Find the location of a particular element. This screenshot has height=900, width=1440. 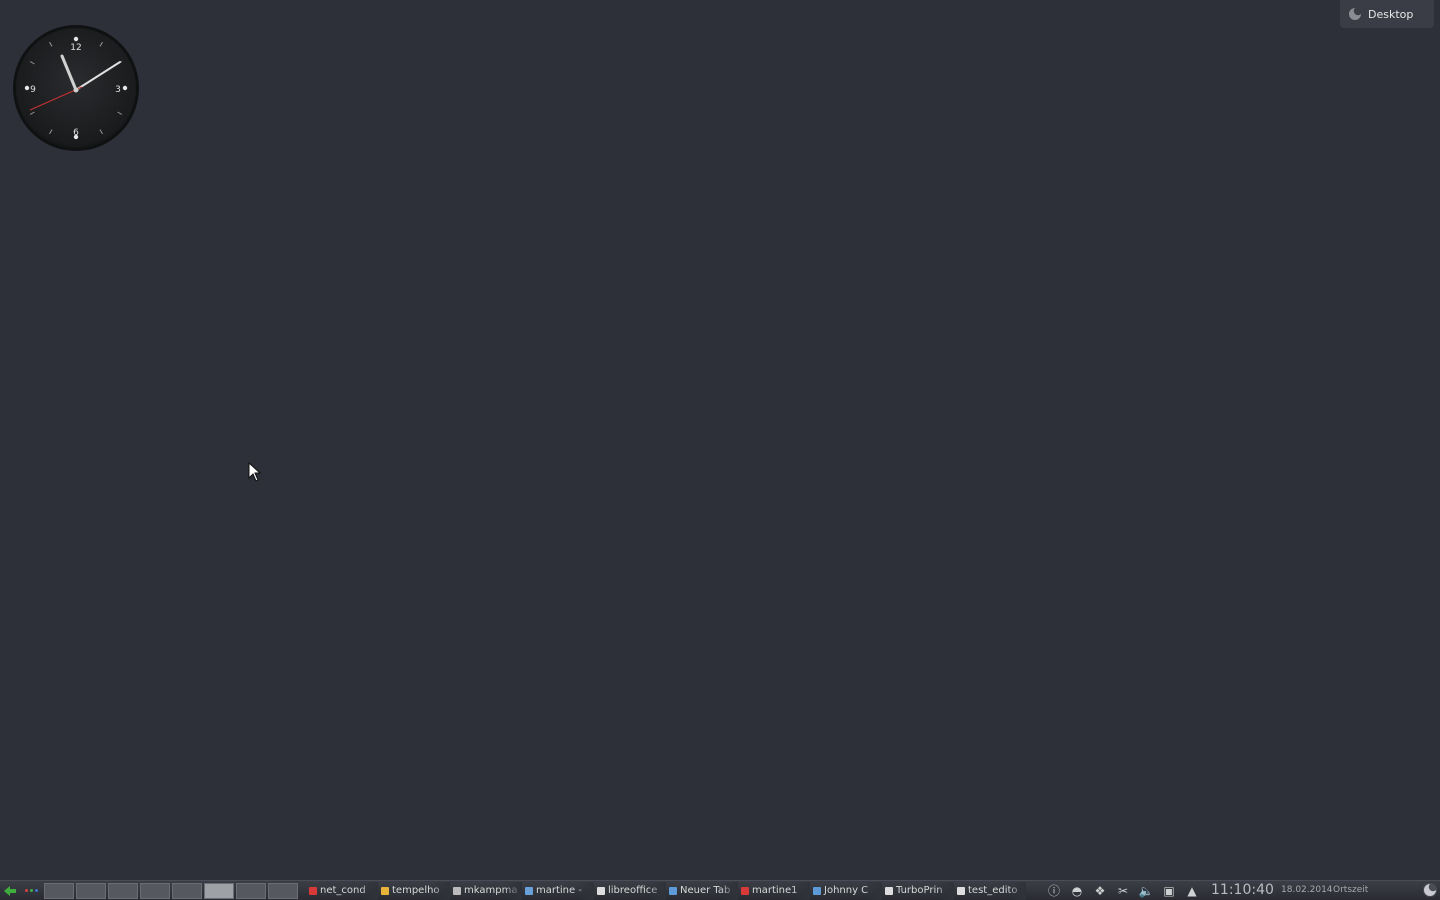

task-button: tempelho is located at coordinates (414, 890).